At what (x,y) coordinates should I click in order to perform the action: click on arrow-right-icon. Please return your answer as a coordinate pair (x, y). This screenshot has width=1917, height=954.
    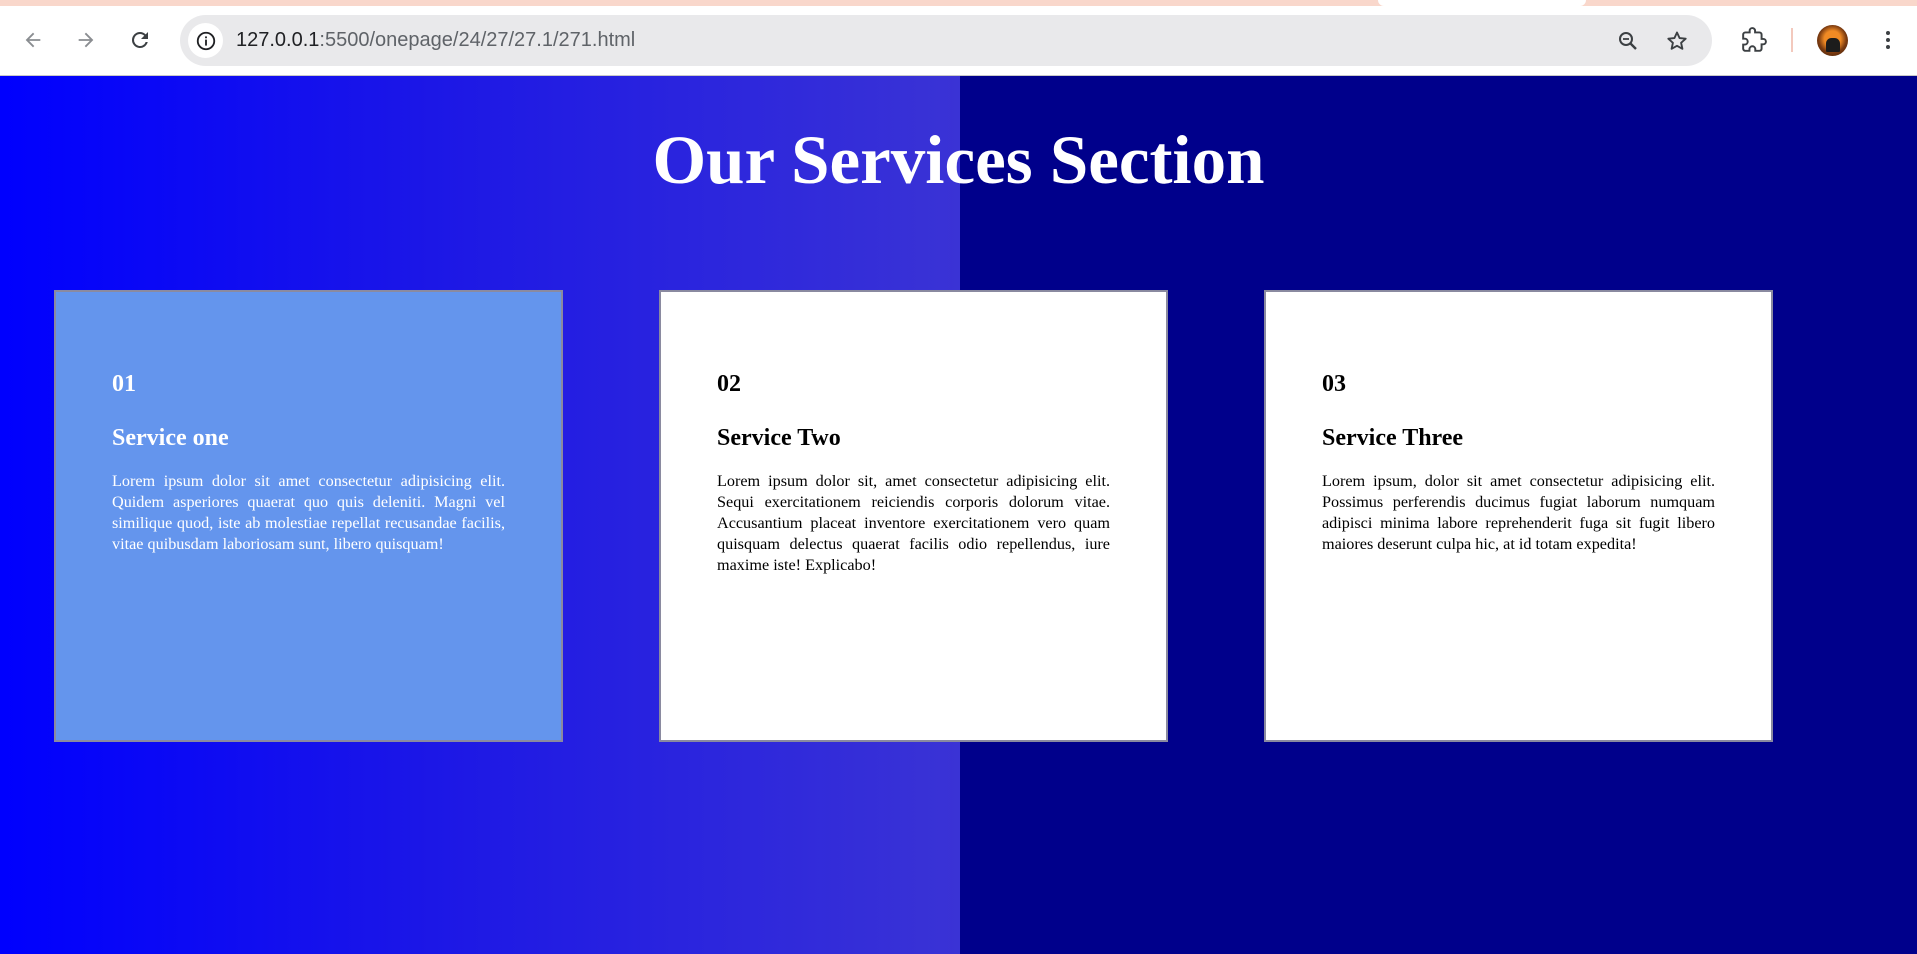
    Looking at the image, I should click on (86, 40).